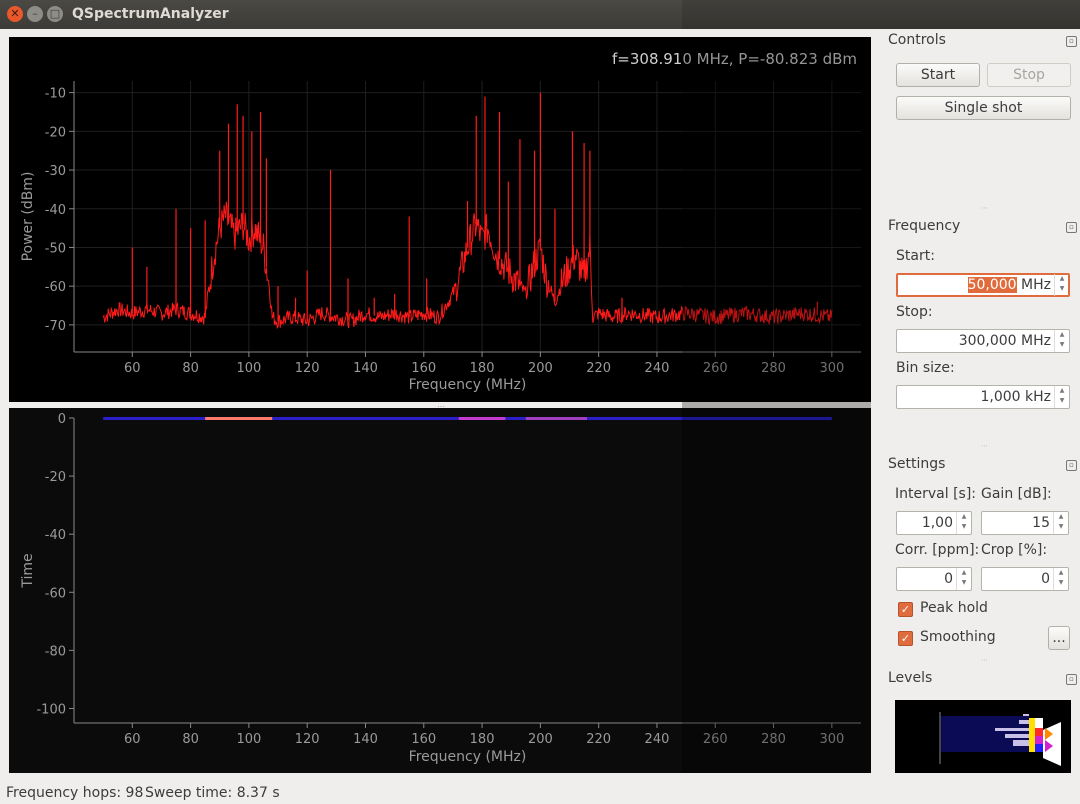  What do you see at coordinates (540, 14) in the screenshot?
I see `title-bar: ✕ – □ QSpectrumAnalyzer` at bounding box center [540, 14].